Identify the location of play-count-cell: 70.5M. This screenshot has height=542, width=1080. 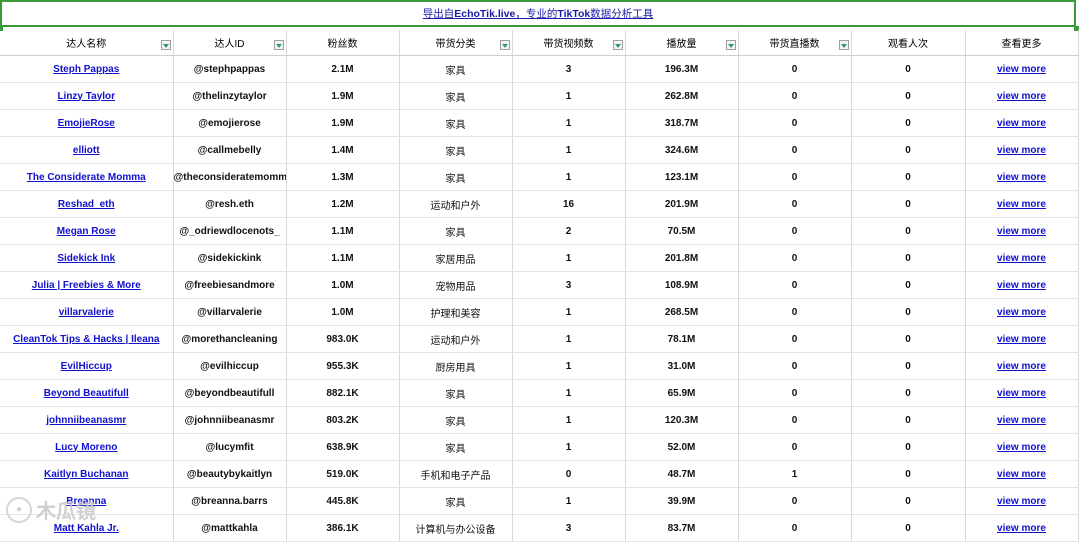
(682, 231).